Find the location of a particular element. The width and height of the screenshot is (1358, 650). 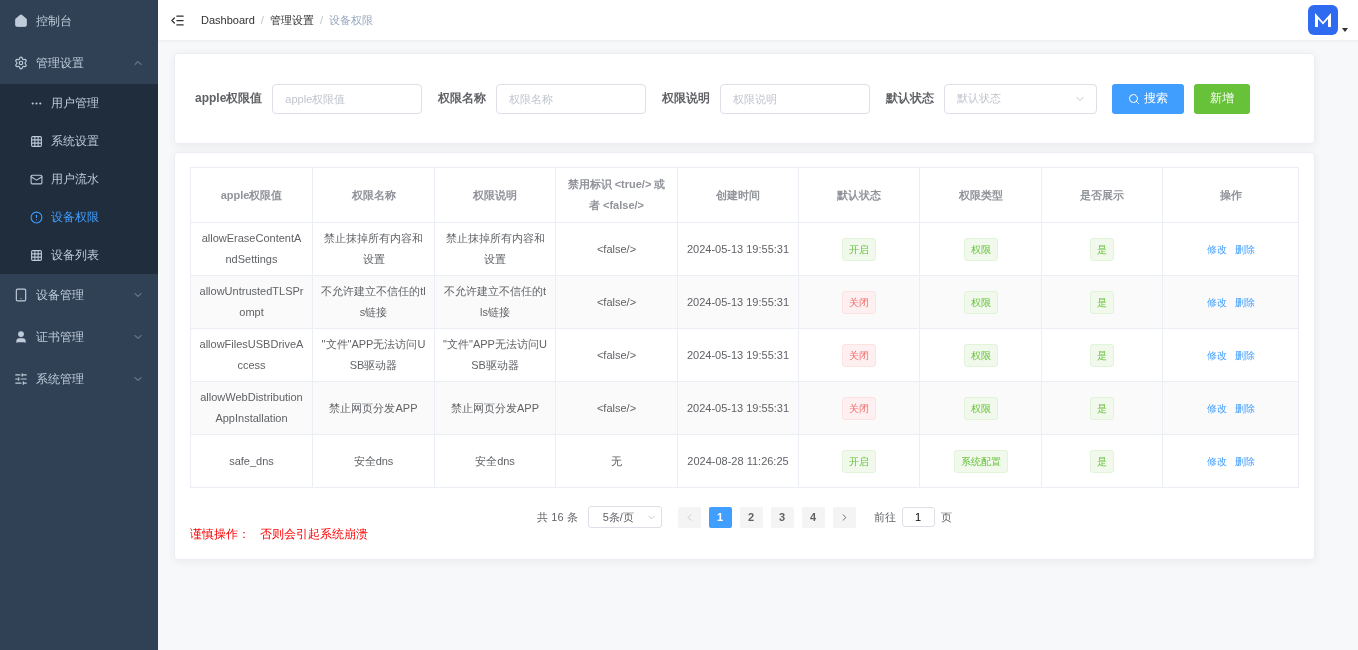

input-field: 权限名称 is located at coordinates (571, 98).